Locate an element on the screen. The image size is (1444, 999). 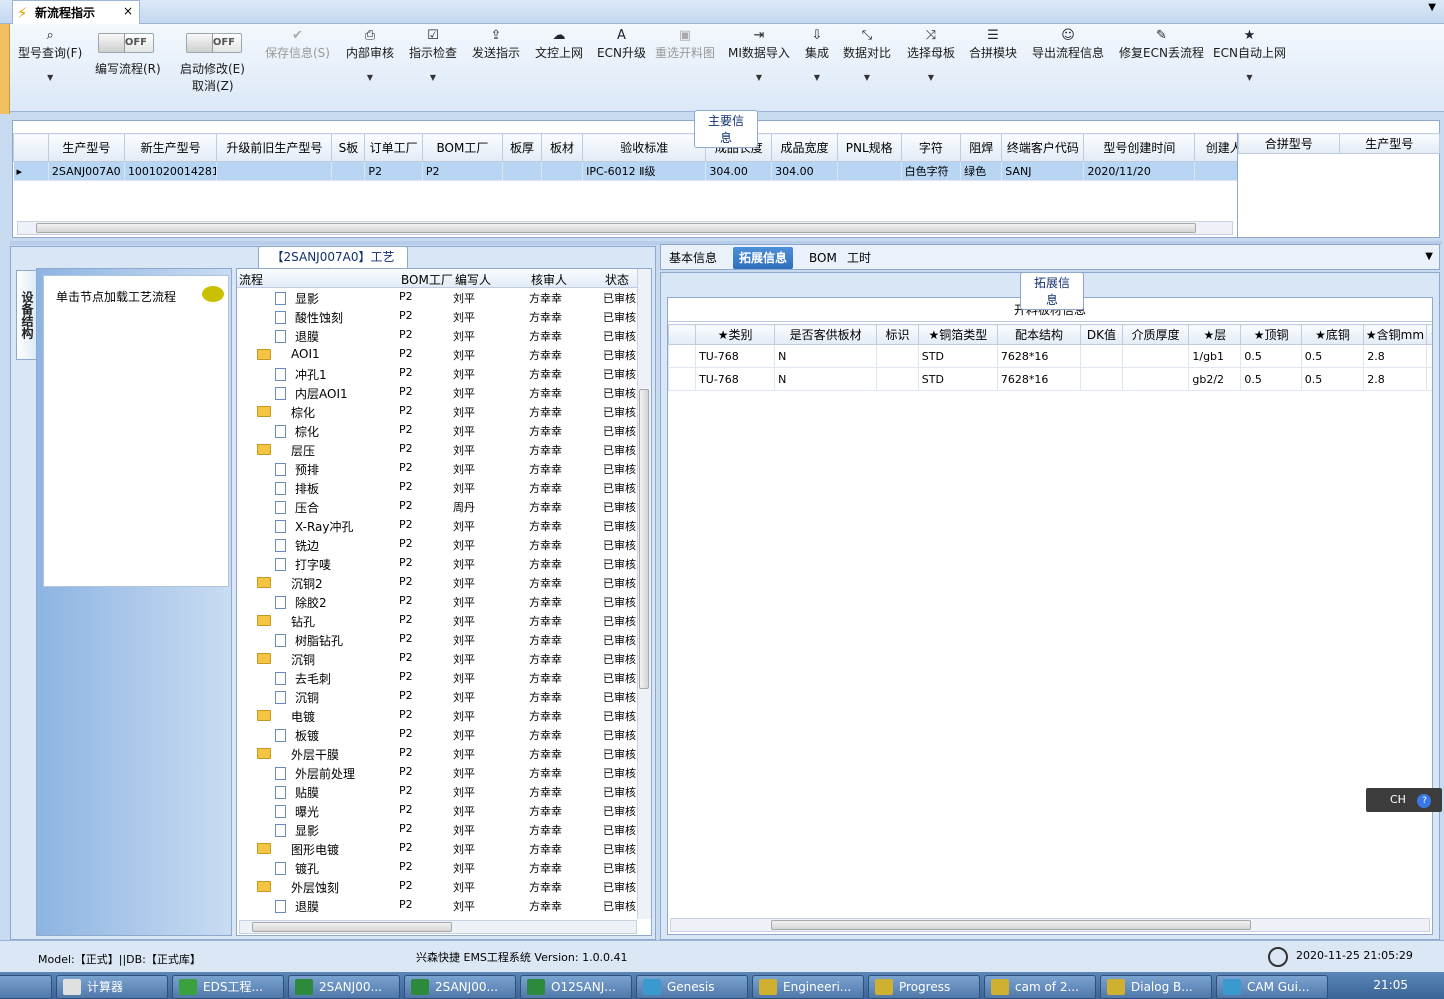
taskbar-item: 计算器 is located at coordinates (112, 987).